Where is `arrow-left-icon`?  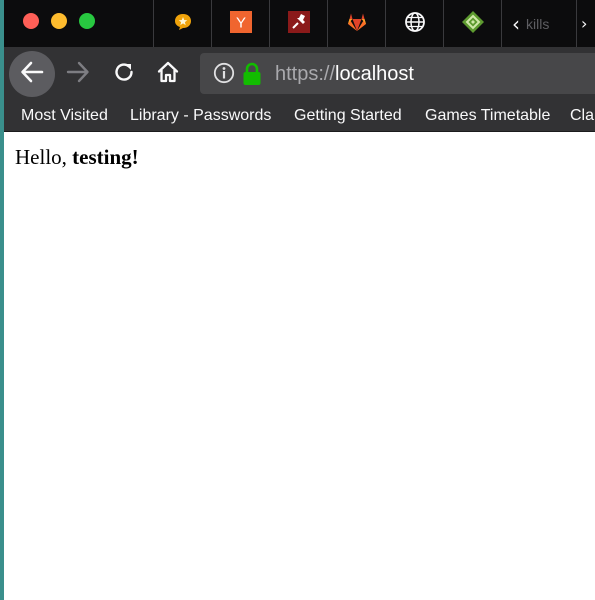
arrow-left-icon is located at coordinates (32, 74).